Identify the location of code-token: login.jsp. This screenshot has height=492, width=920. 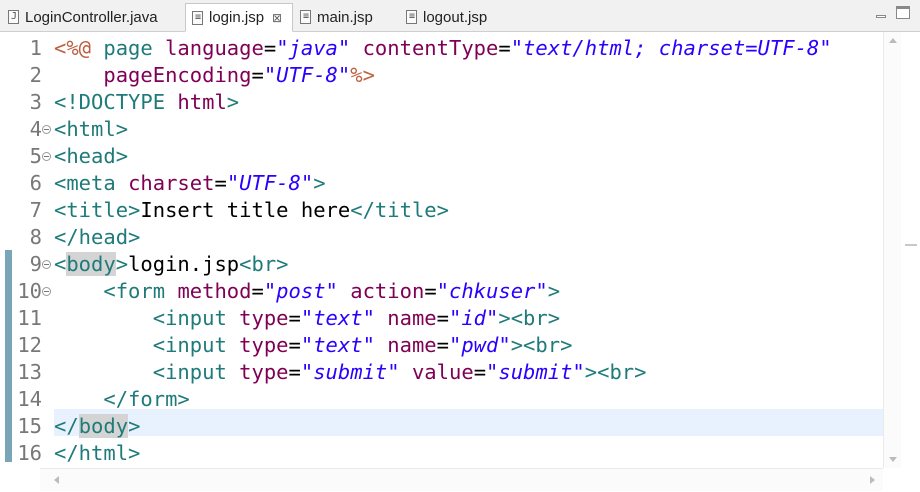
(184, 264).